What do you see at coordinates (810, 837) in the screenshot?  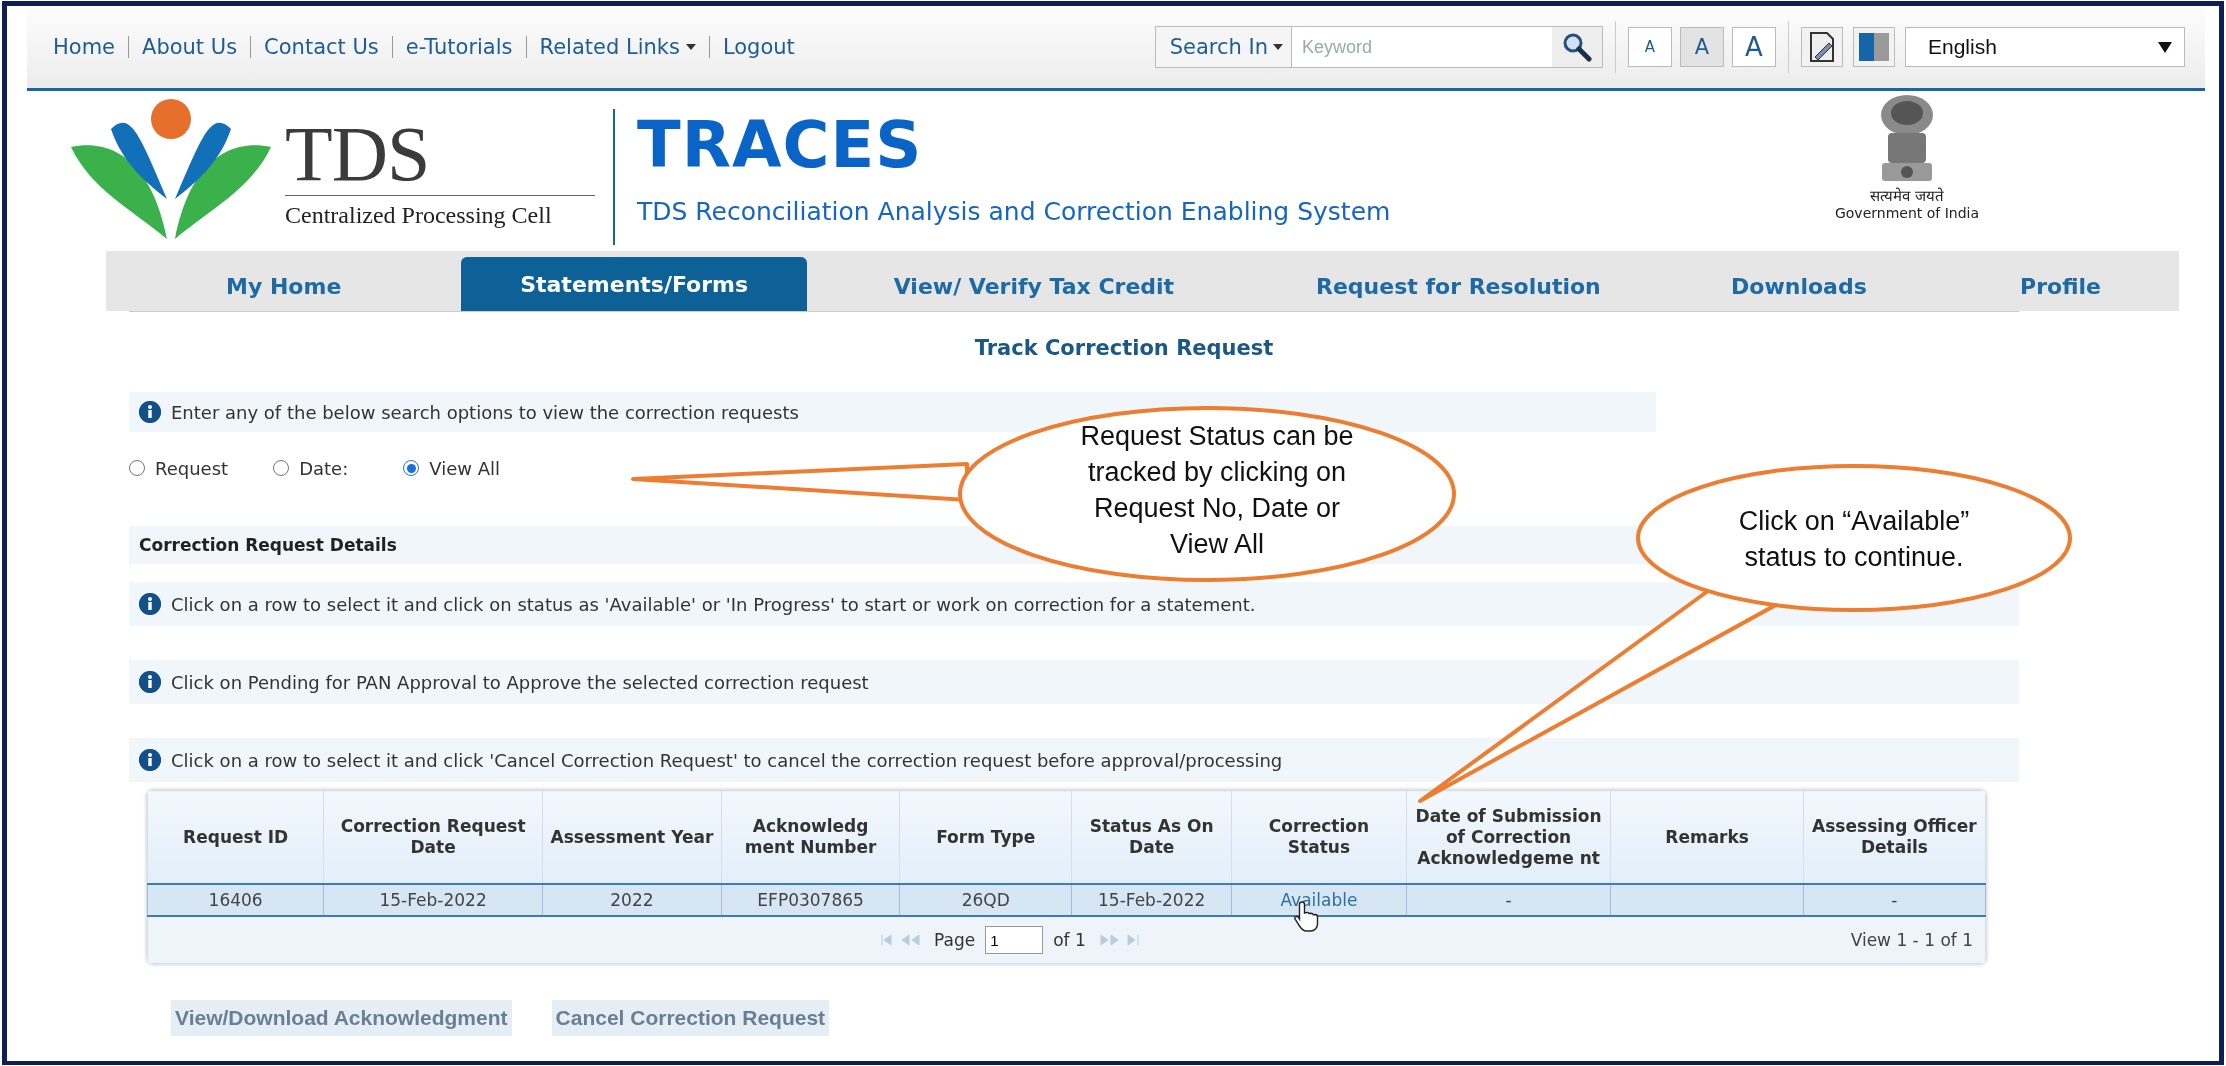 I see `column-header: Acknowledg ment Number` at bounding box center [810, 837].